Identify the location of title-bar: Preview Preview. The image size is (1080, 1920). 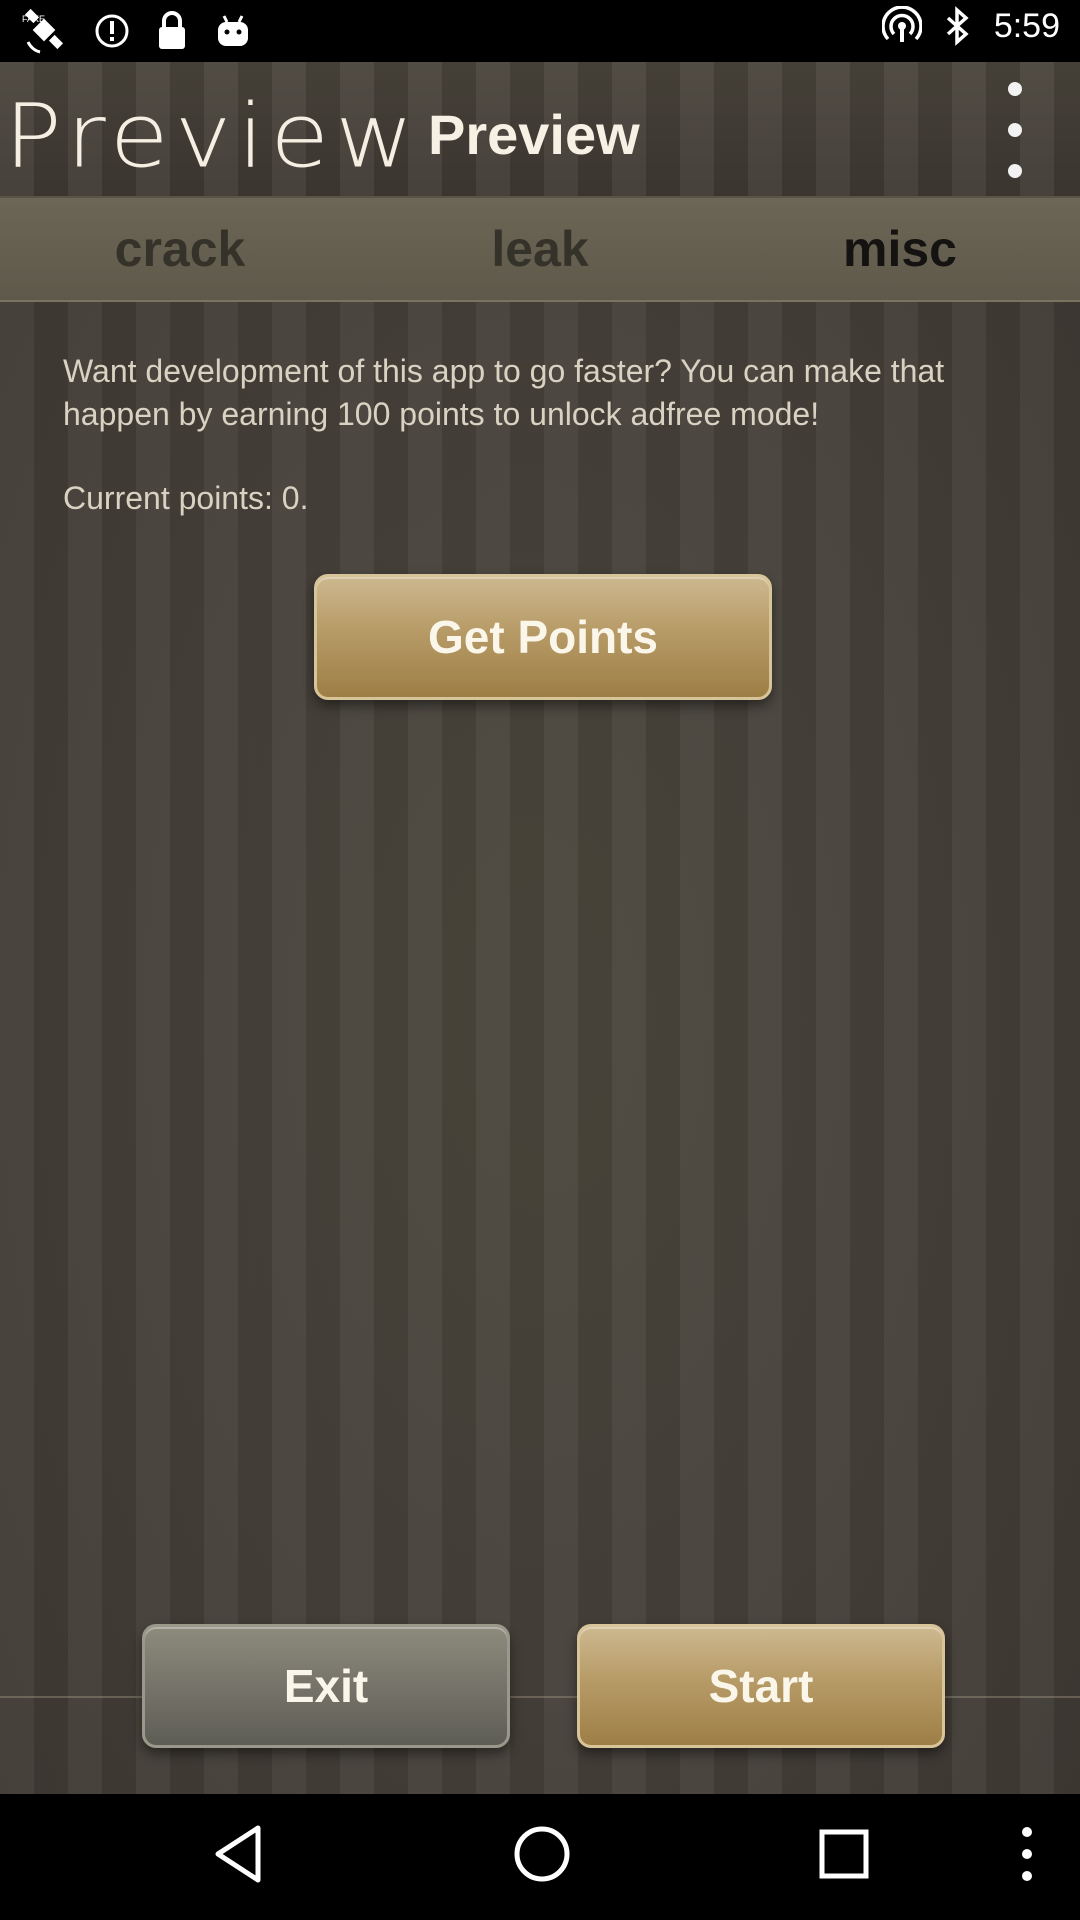
(540, 130).